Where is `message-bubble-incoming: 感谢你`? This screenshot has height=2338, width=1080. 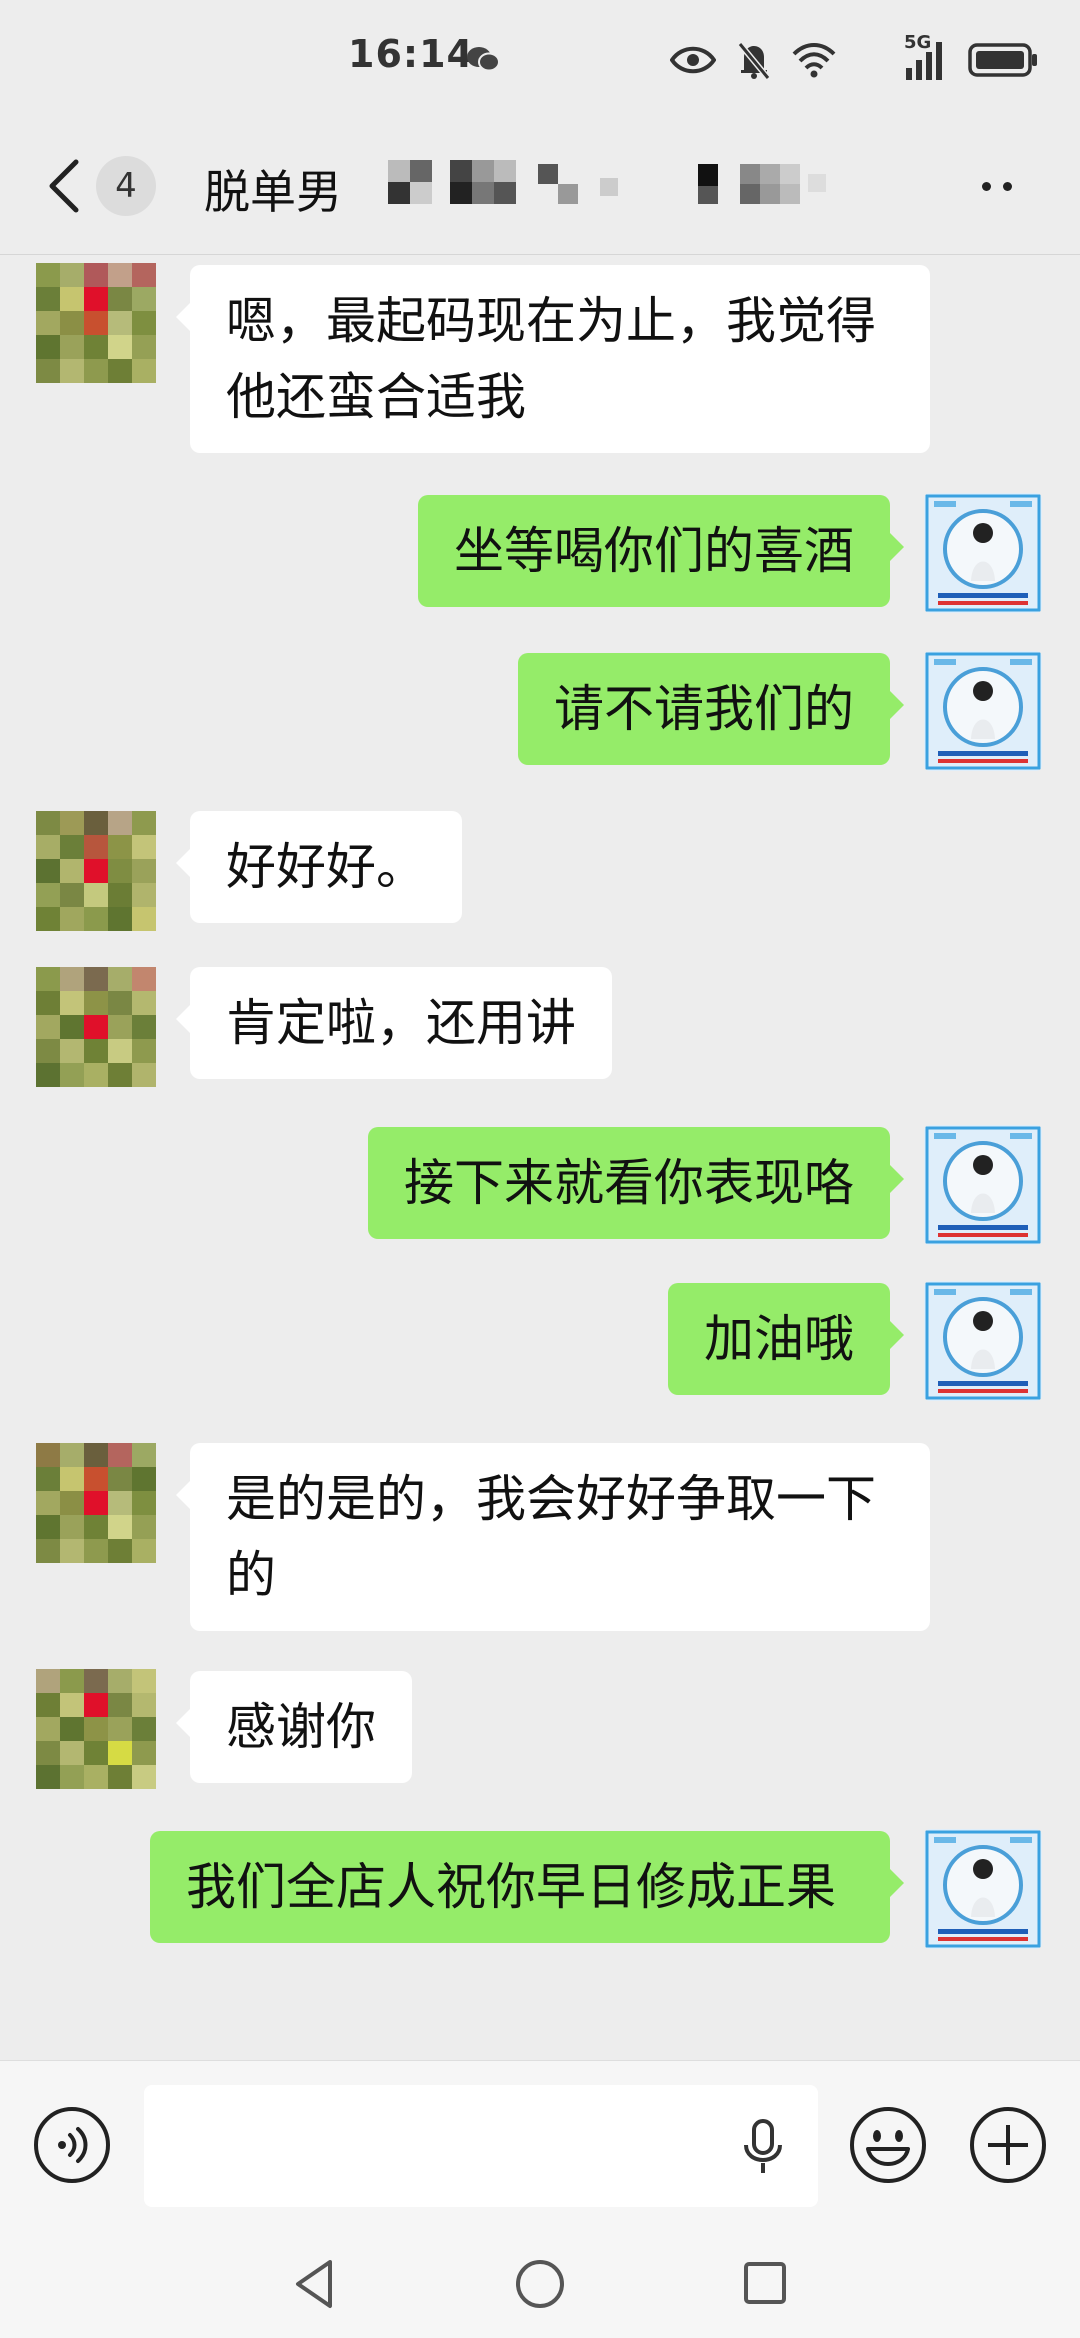 message-bubble-incoming: 感谢你 is located at coordinates (294, 1727).